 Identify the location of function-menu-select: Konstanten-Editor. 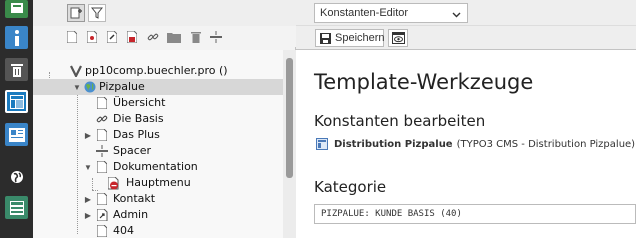
(391, 13).